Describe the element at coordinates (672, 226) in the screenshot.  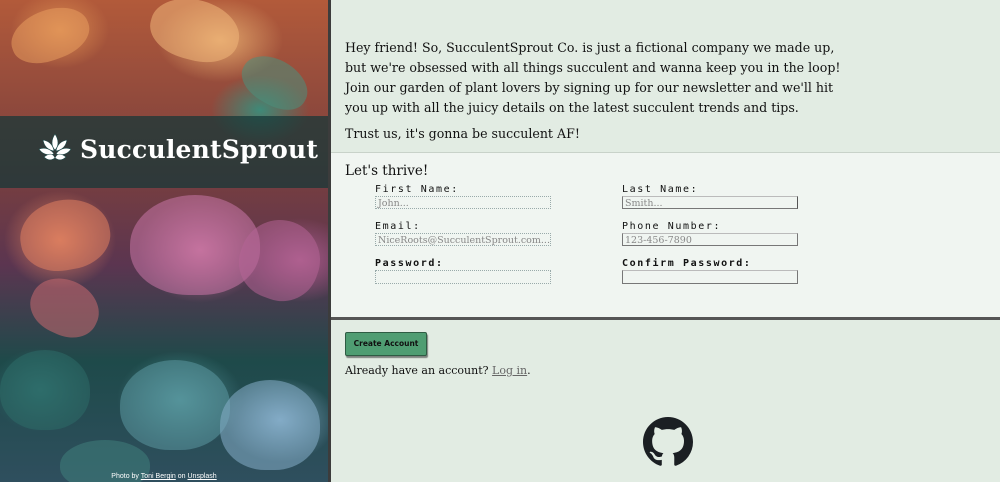
I see `phone-label: Phone Number:` at that location.